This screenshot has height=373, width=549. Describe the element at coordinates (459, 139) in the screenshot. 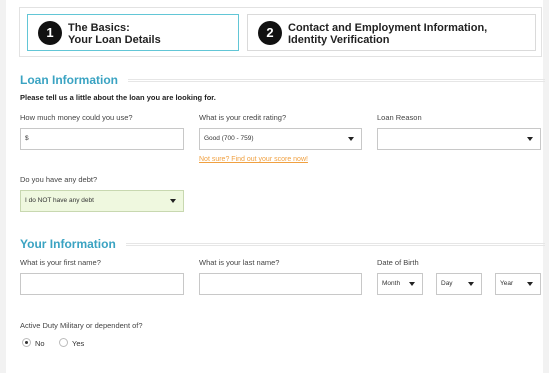

I see `loan-reason-select` at that location.